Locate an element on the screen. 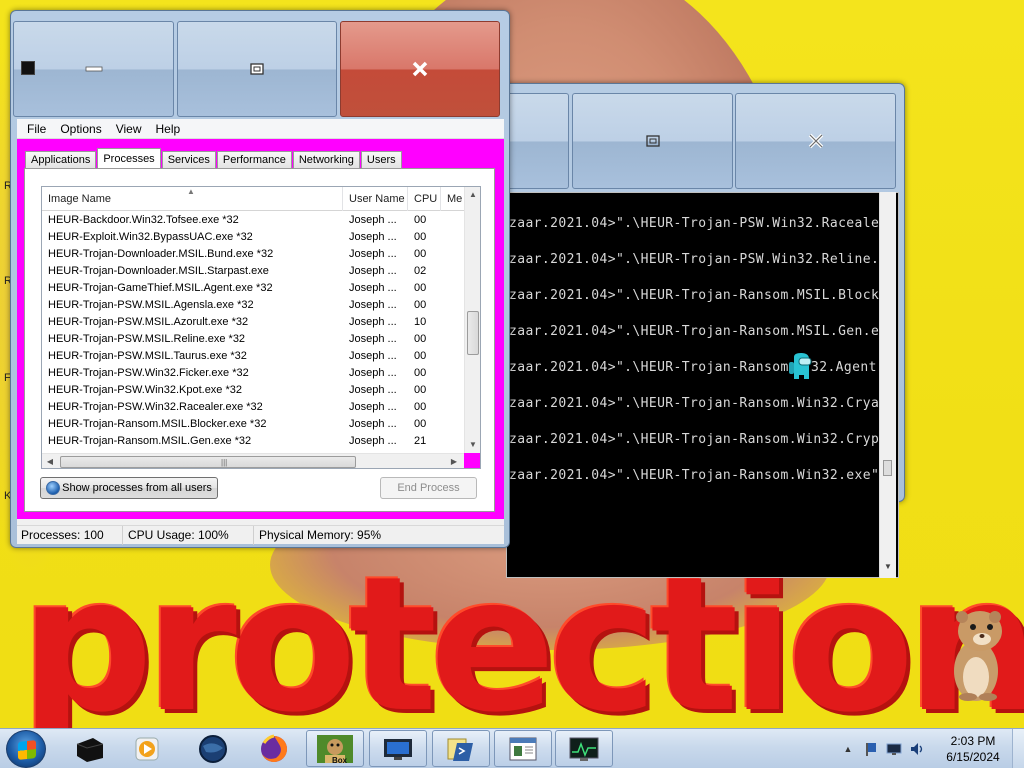 Image resolution: width=1024 pixels, height=768 pixels. tab-performance: Performance is located at coordinates (254, 159).